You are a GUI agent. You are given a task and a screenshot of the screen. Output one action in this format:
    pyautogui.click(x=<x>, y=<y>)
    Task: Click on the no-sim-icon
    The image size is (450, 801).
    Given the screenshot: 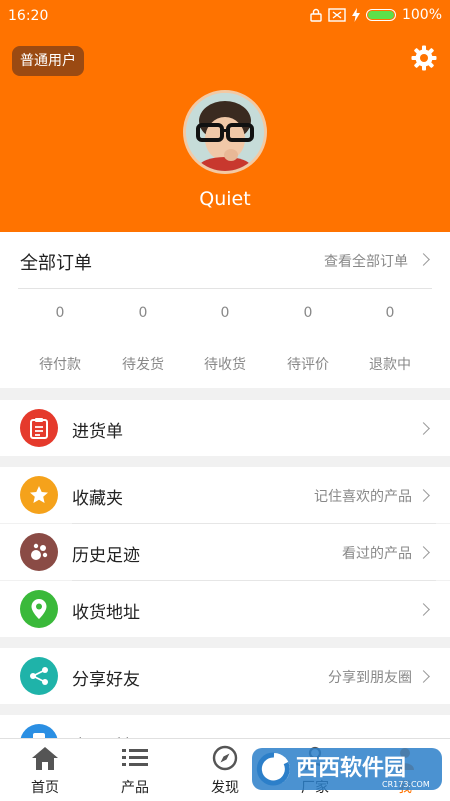 What is the action you would take?
    pyautogui.click(x=337, y=15)
    